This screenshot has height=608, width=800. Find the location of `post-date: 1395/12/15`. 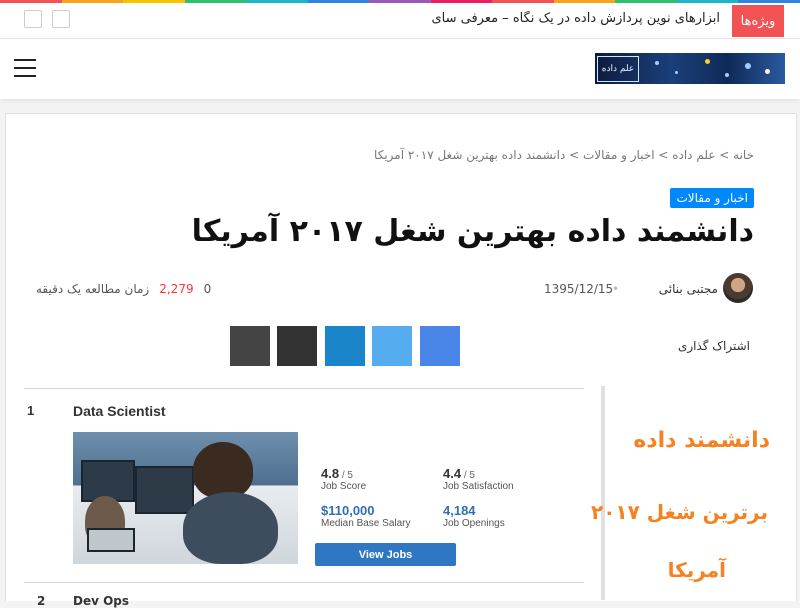

post-date: 1395/12/15 is located at coordinates (579, 289).